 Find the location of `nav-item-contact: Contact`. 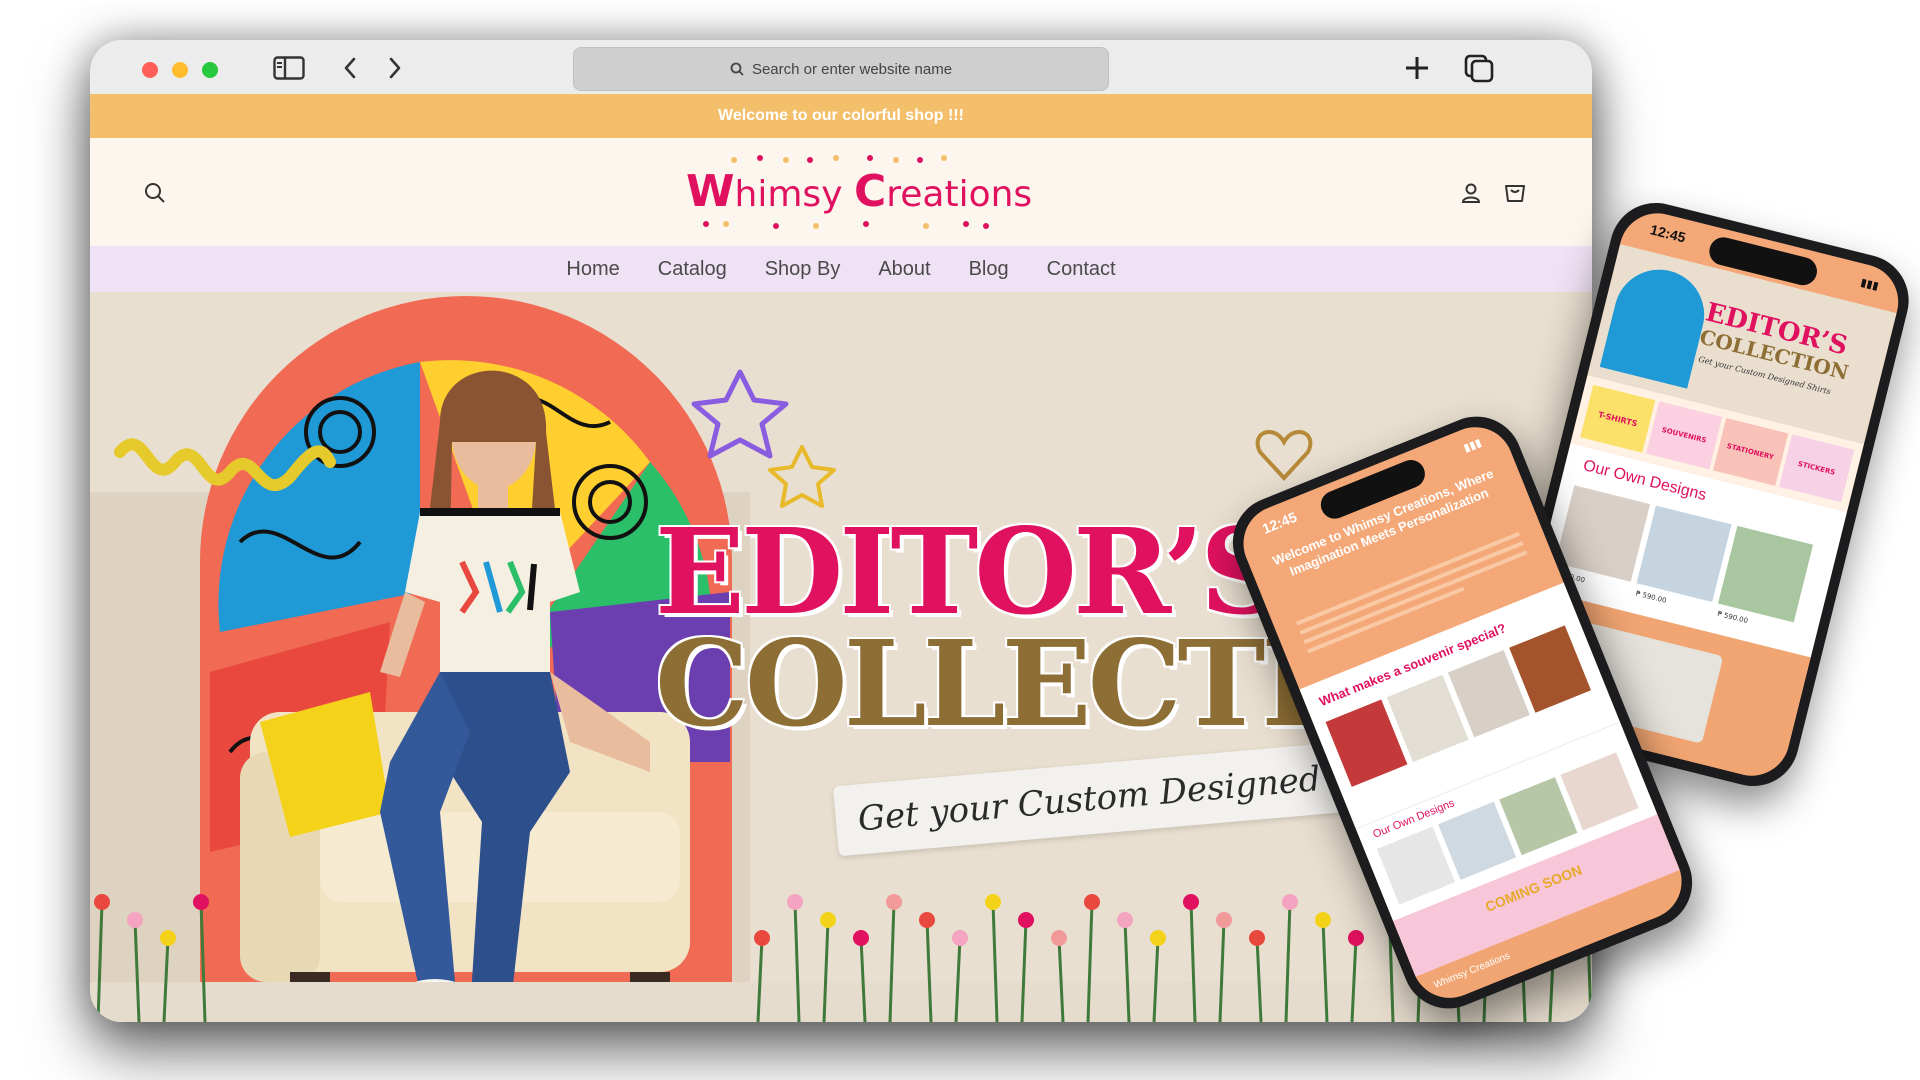

nav-item-contact: Contact is located at coordinates (1081, 269).